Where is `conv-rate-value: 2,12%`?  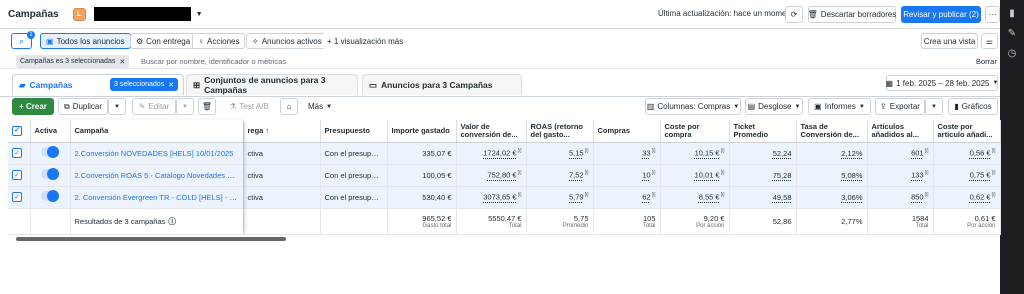
conv-rate-value: 2,12% is located at coordinates (852, 153).